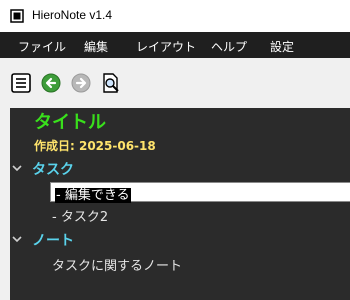 Image resolution: width=350 pixels, height=300 pixels. Describe the element at coordinates (81, 83) in the screenshot. I see `forward-arrow-icon` at that location.